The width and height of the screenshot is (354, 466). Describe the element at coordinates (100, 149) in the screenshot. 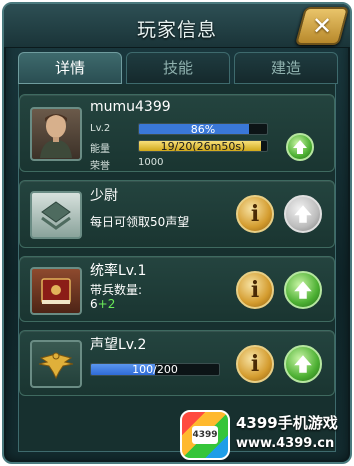

I see `energy-label: 能量` at that location.